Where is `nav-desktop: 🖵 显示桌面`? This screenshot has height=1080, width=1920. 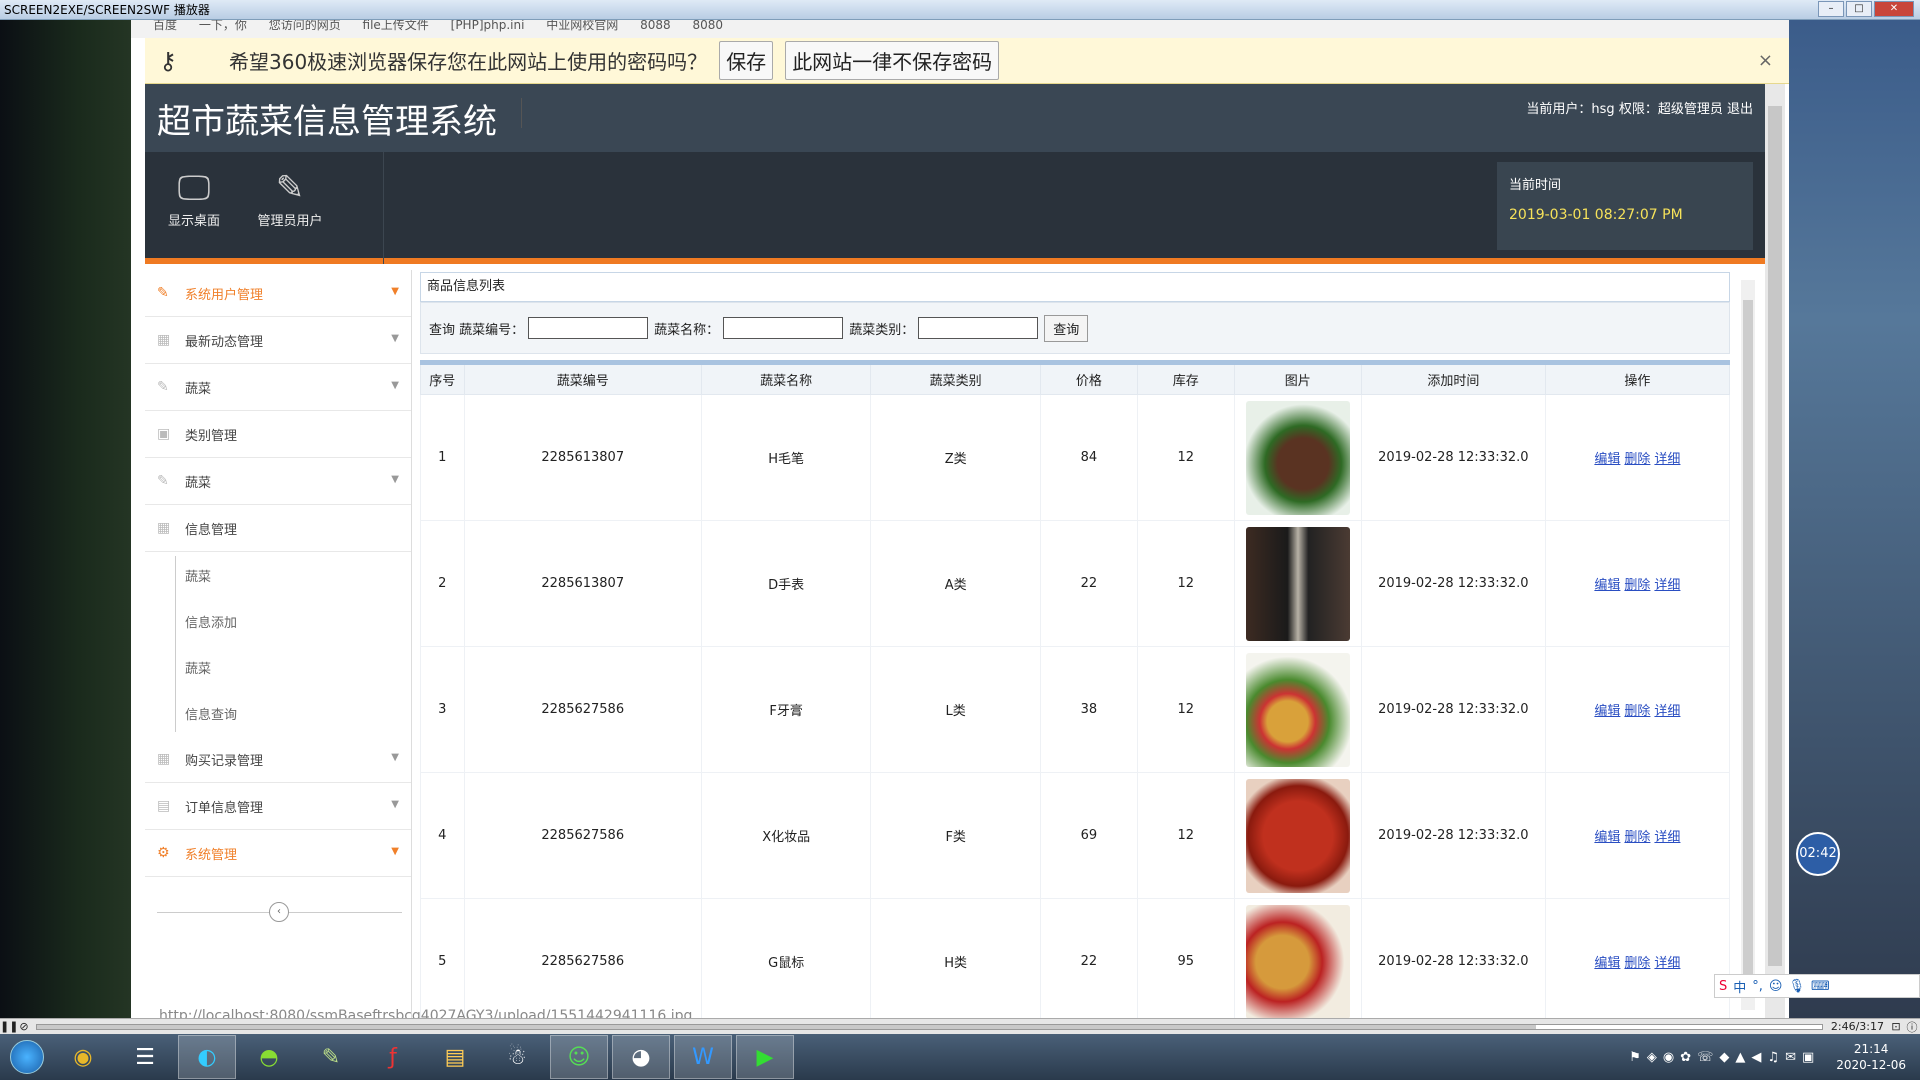 nav-desktop: 🖵 显示桌面 is located at coordinates (194, 209).